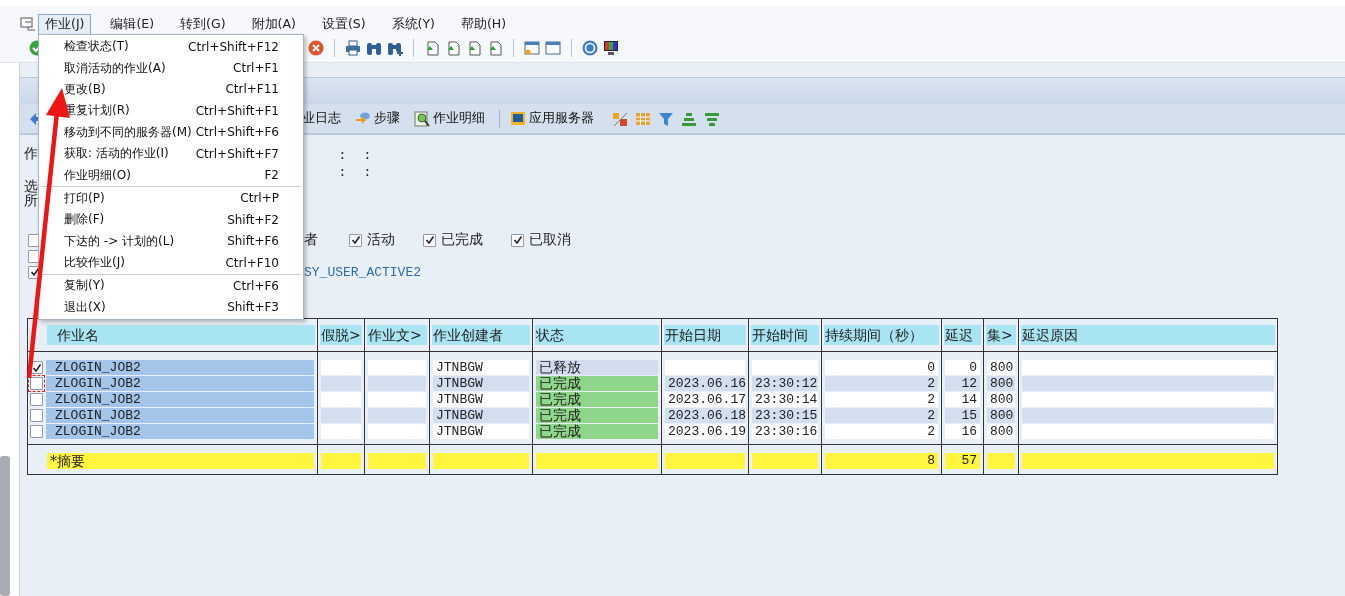 The height and width of the screenshot is (596, 1345). I want to click on field-label: 作, so click(31, 152).